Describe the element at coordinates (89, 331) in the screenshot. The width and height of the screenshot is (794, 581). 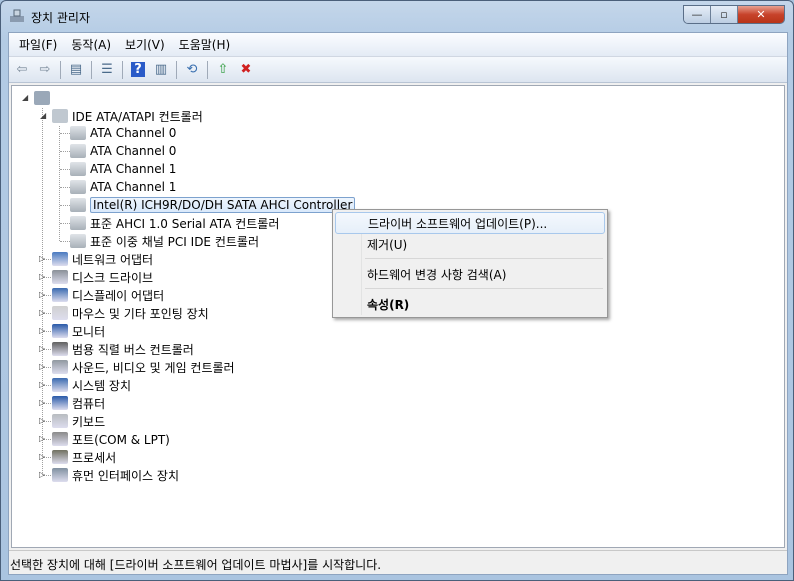
I see `tree-item-label: 모니터` at that location.